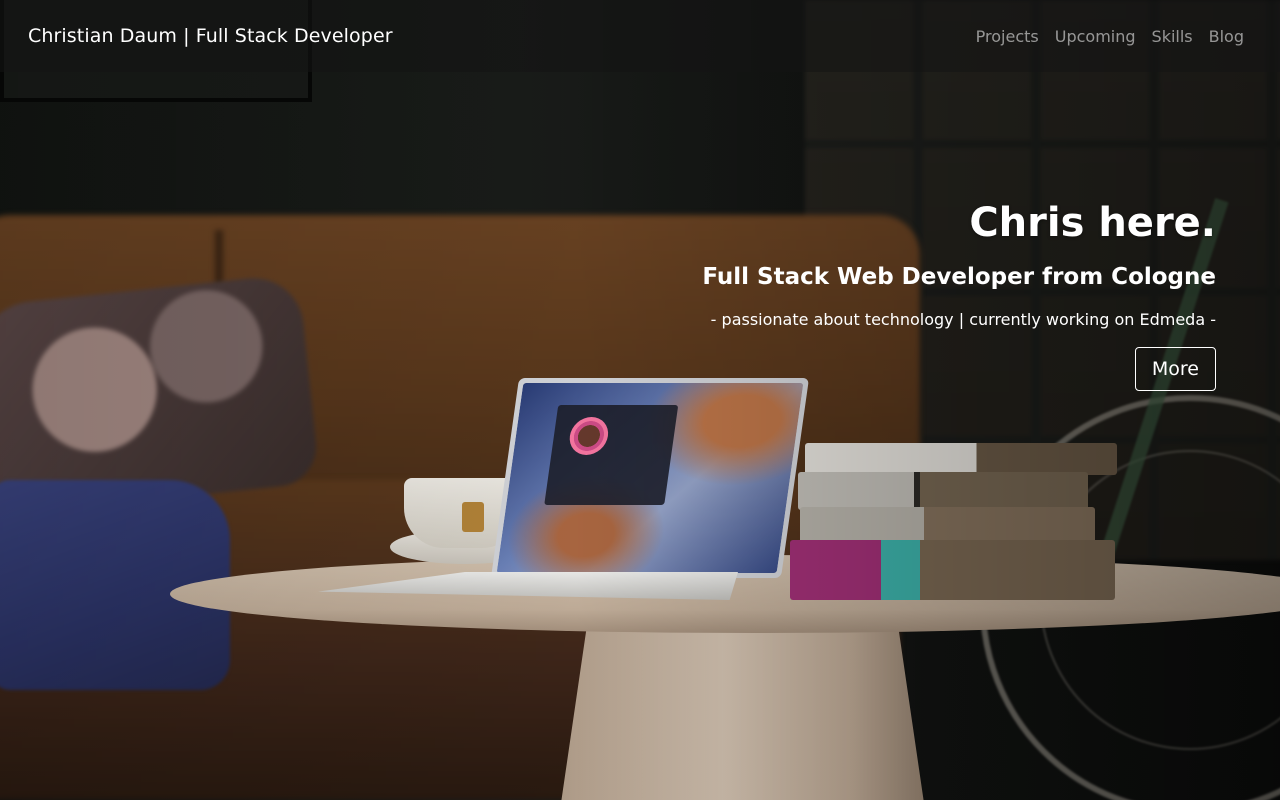 This screenshot has height=800, width=1280. What do you see at coordinates (959, 277) in the screenshot?
I see `hero-subtitle: Full Stack Web Developer from Cologne` at bounding box center [959, 277].